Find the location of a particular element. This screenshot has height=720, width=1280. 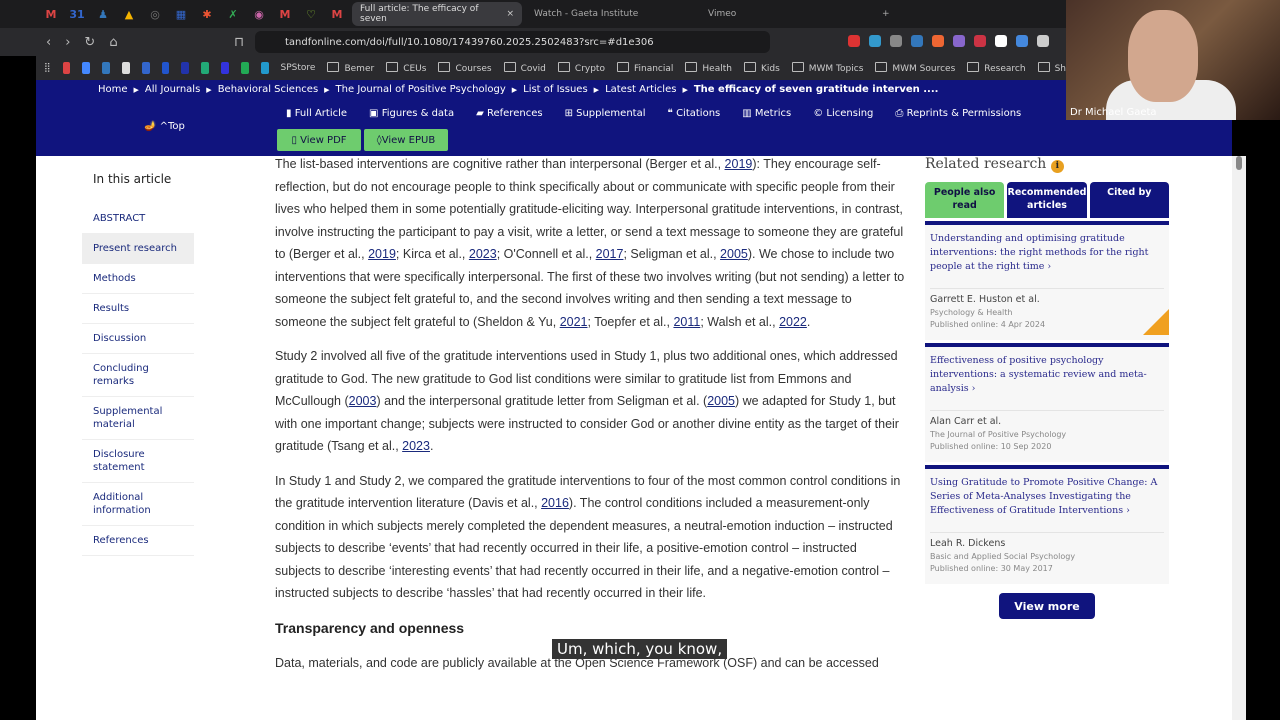

toc-link: ABSTRACT is located at coordinates (138, 219).